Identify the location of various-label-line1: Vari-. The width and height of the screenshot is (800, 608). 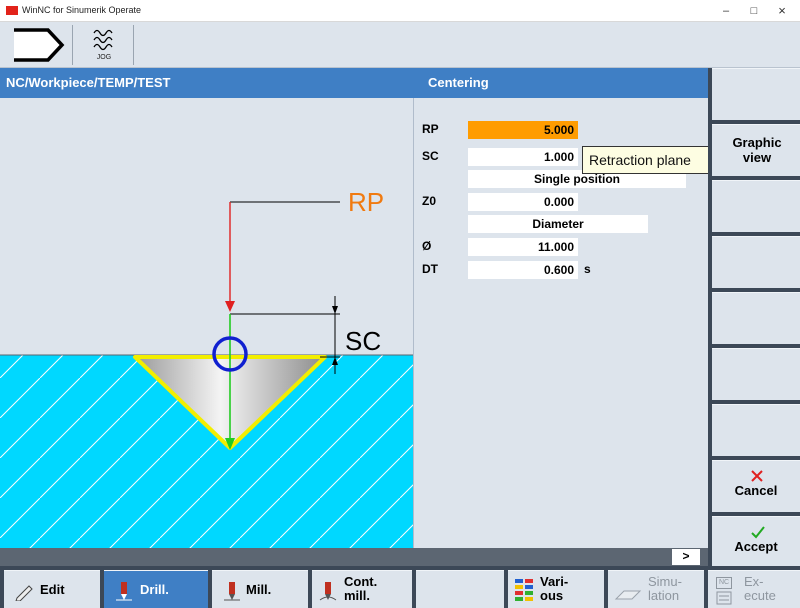
(554, 581).